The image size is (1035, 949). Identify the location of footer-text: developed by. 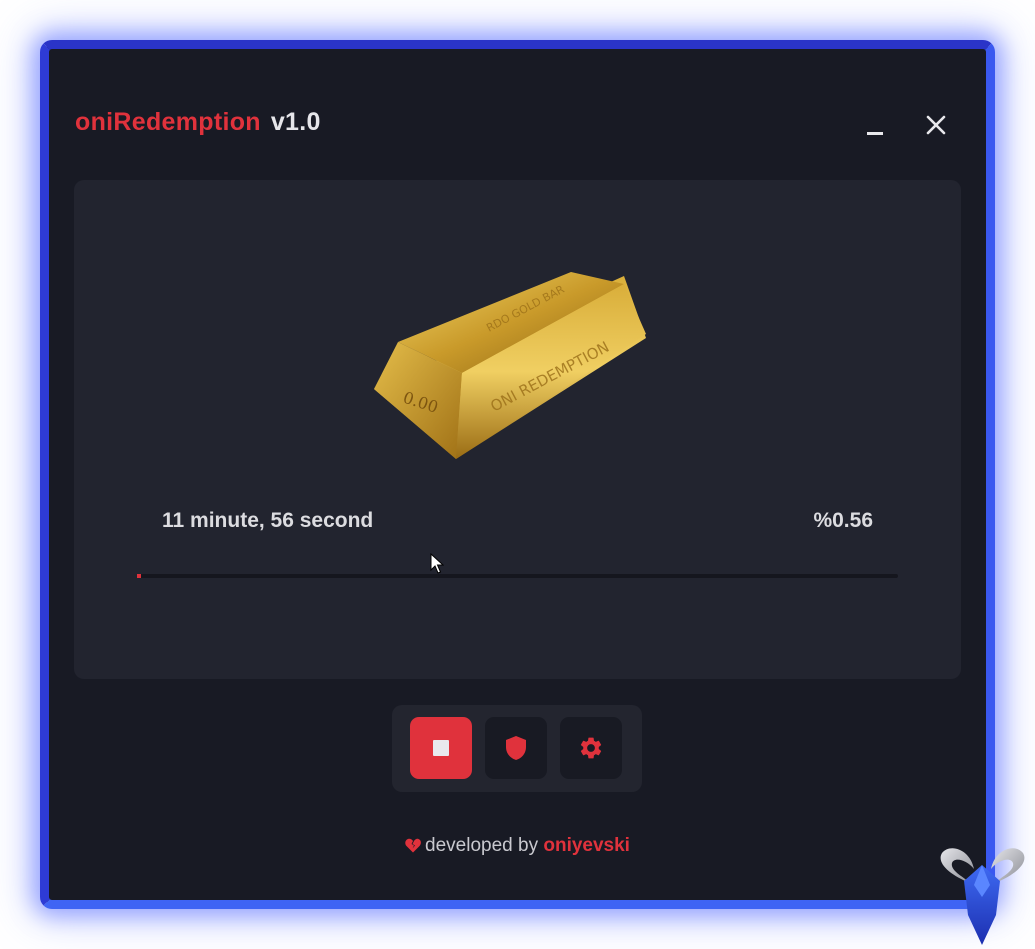
(482, 845).